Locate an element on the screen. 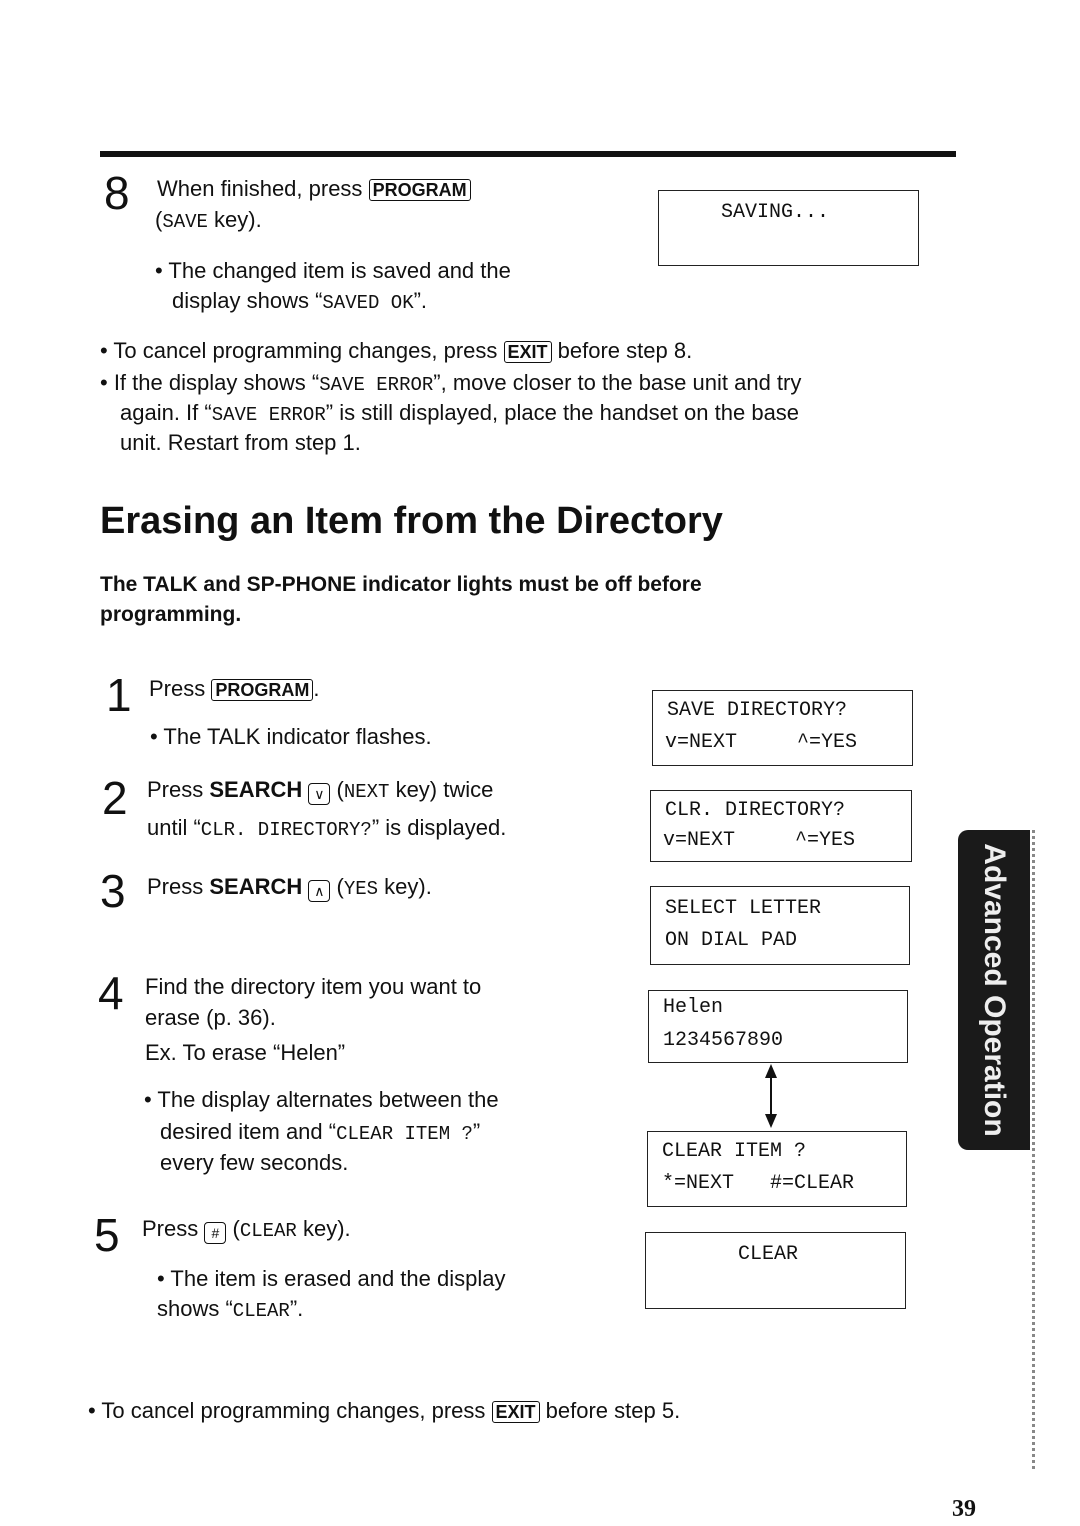  step-text: Press PROGRAM. is located at coordinates (234, 689).